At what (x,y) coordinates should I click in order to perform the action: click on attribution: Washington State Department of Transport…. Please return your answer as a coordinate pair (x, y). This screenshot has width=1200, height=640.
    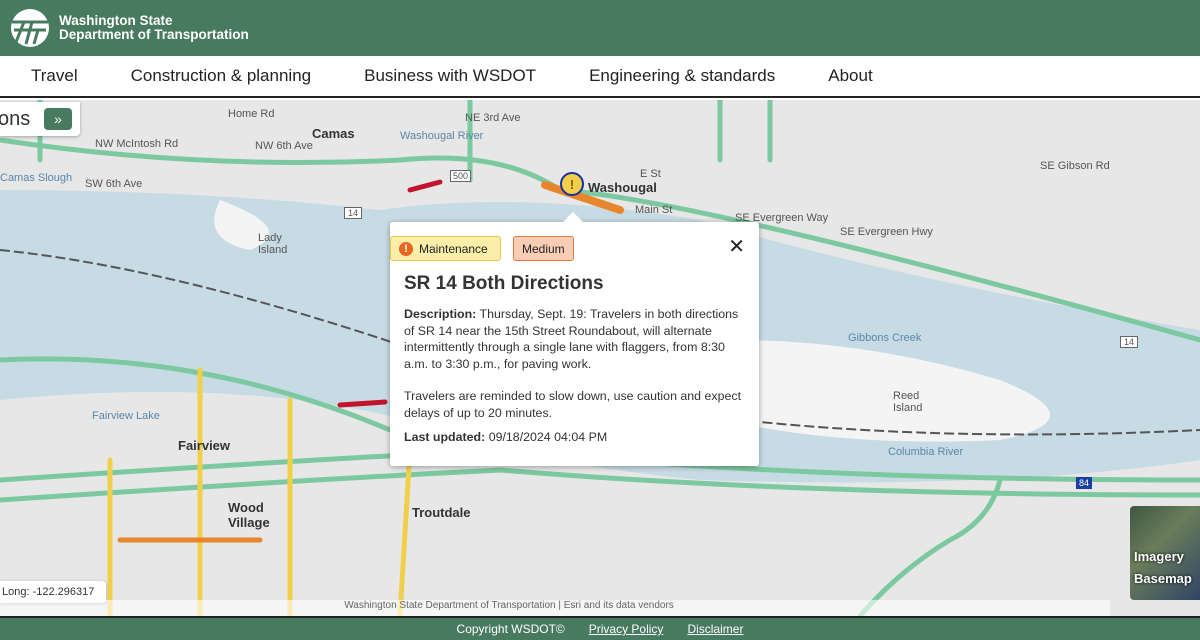
    Looking at the image, I should click on (555, 608).